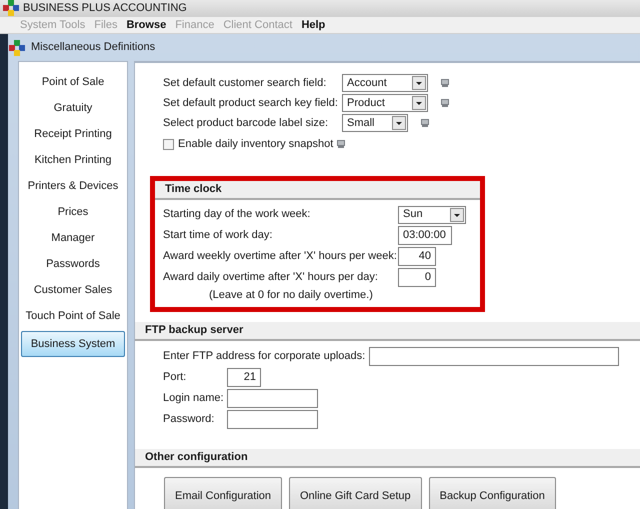 The width and height of the screenshot is (640, 509). Describe the element at coordinates (313, 24) in the screenshot. I see `menu-item: Help` at that location.